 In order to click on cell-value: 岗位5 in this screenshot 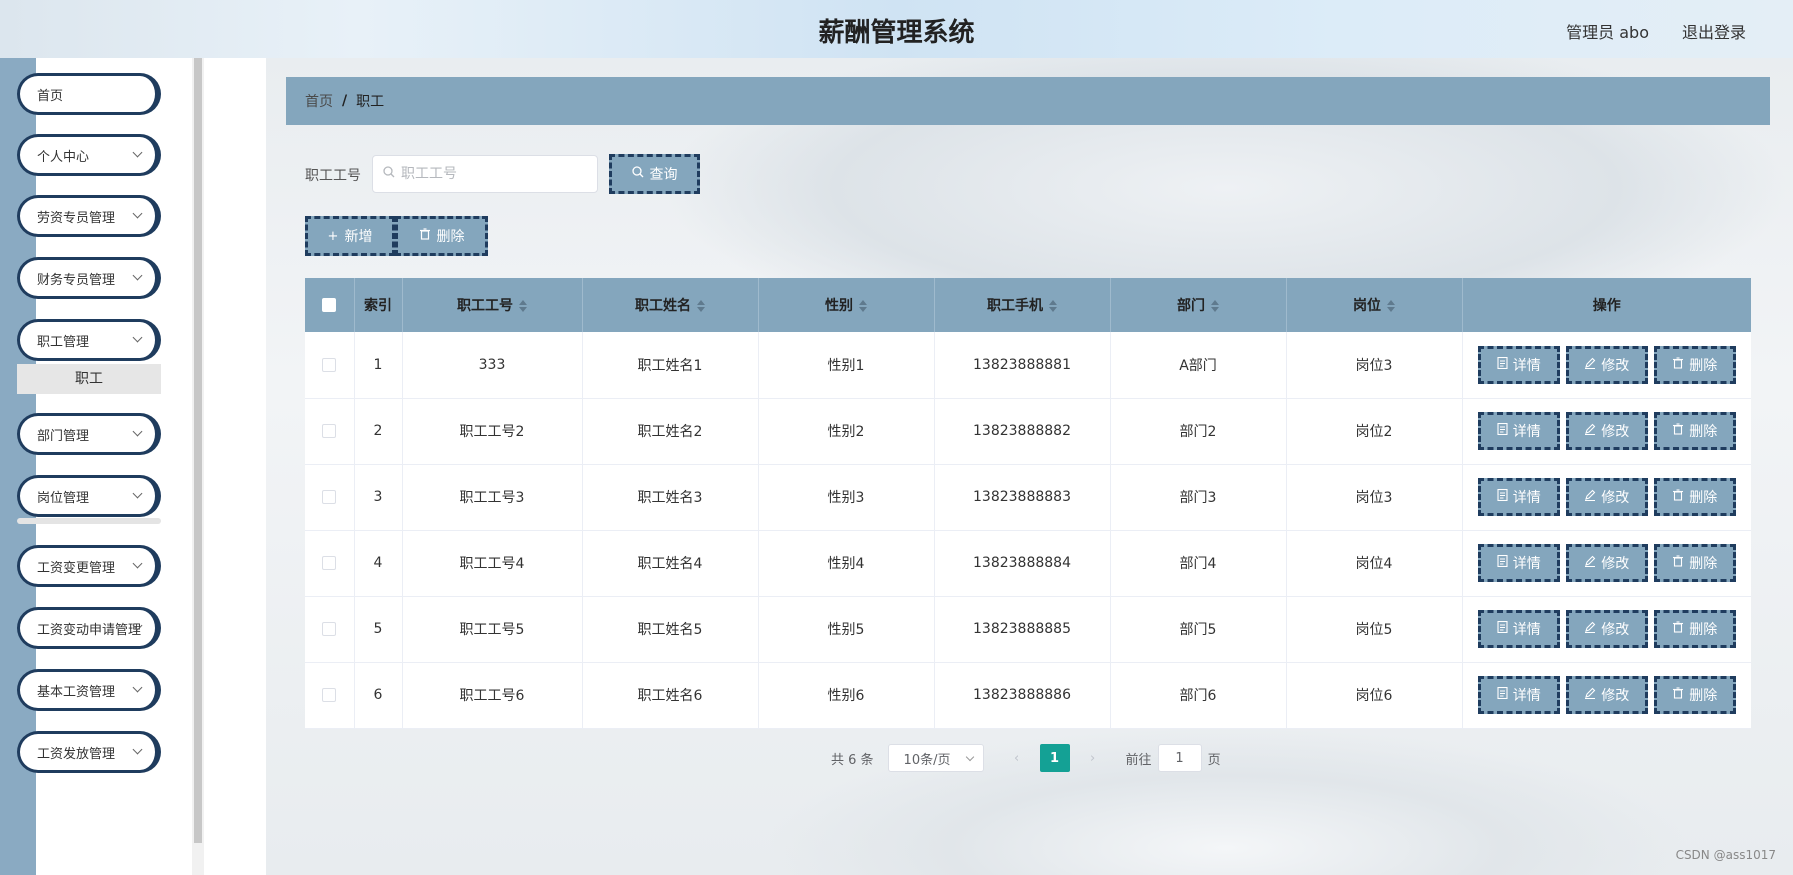, I will do `click(1374, 630)`.